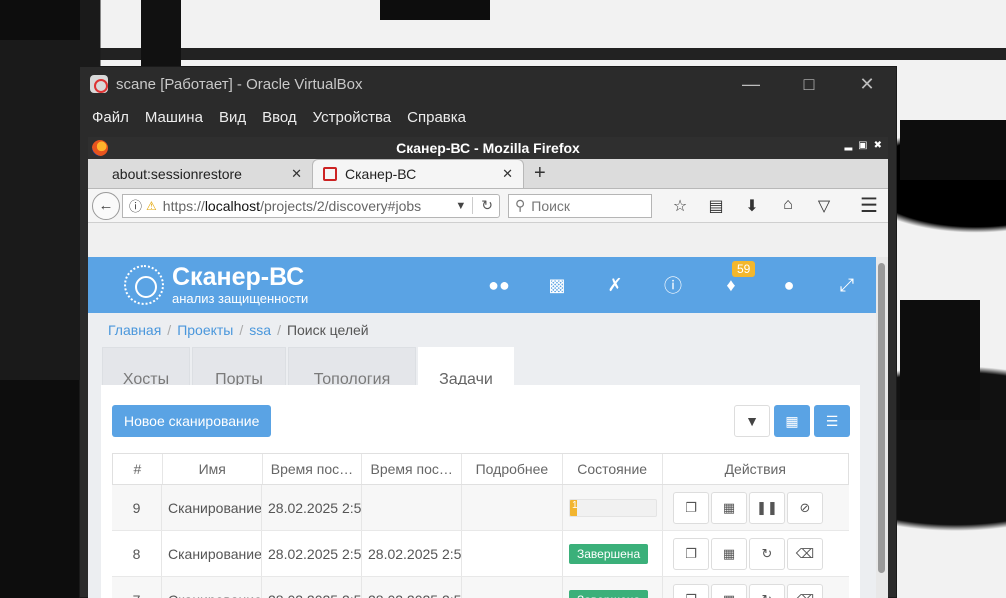  I want to click on info-icon: ⓘ, so click(135, 205).